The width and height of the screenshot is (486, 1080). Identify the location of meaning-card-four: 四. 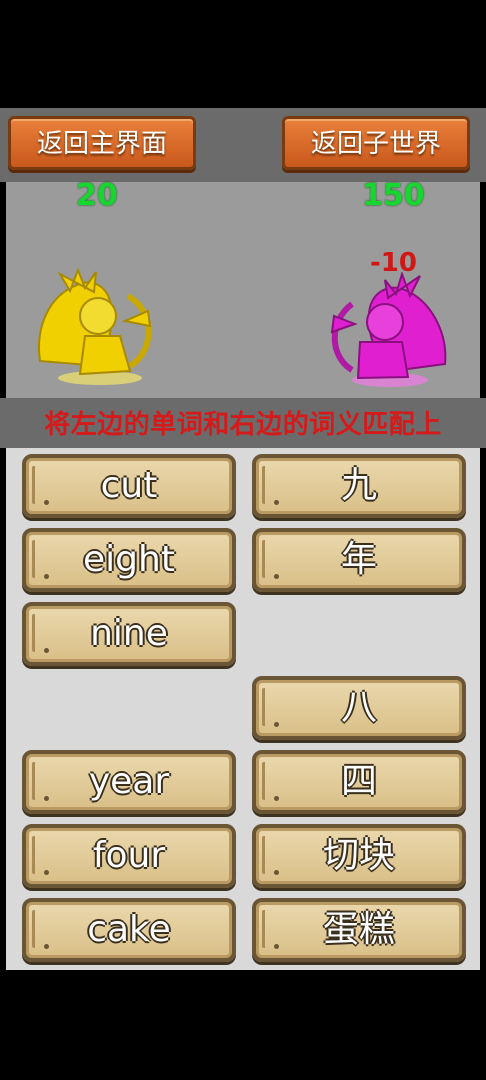
(359, 782).